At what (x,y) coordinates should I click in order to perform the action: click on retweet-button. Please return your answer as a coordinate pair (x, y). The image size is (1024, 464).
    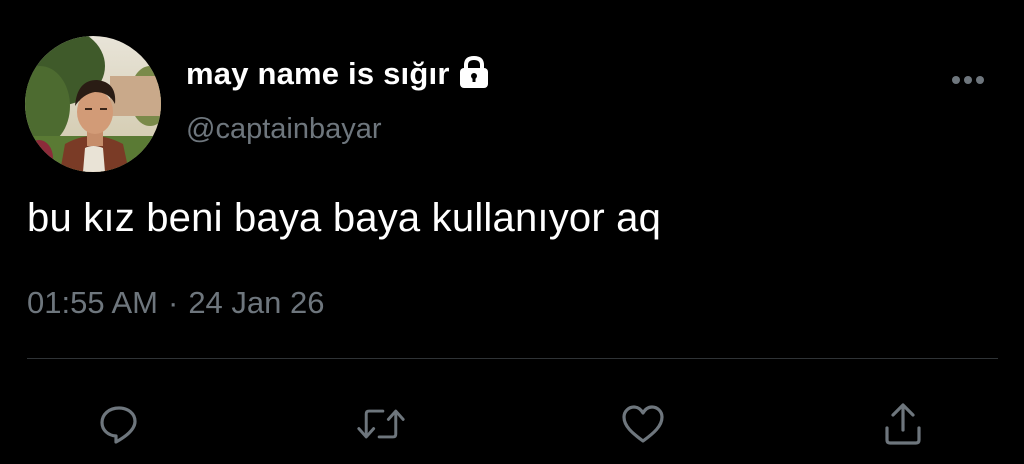
    Looking at the image, I should click on (381, 424).